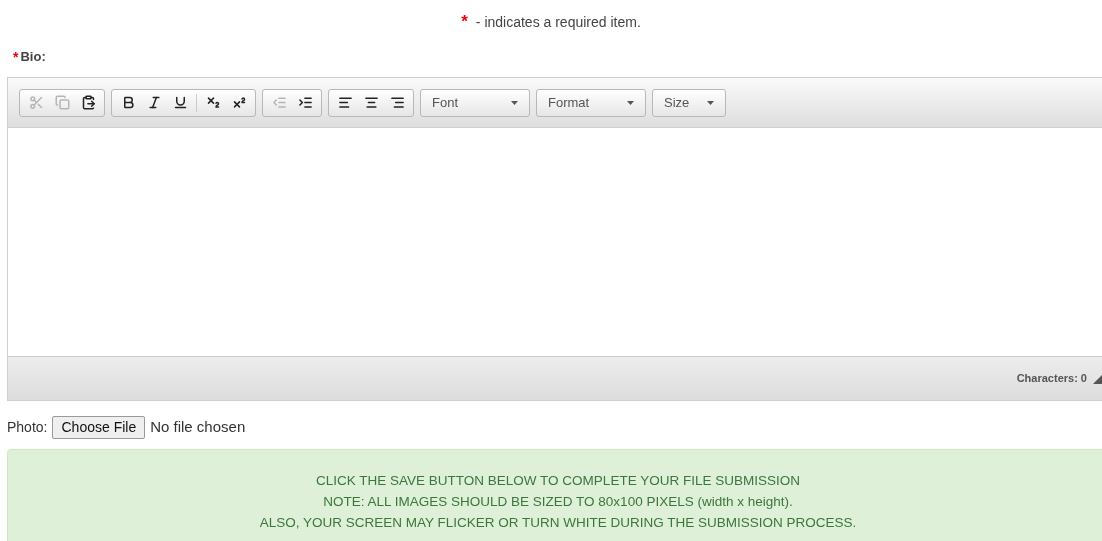  I want to click on resize-handle-icon, so click(1097, 378).